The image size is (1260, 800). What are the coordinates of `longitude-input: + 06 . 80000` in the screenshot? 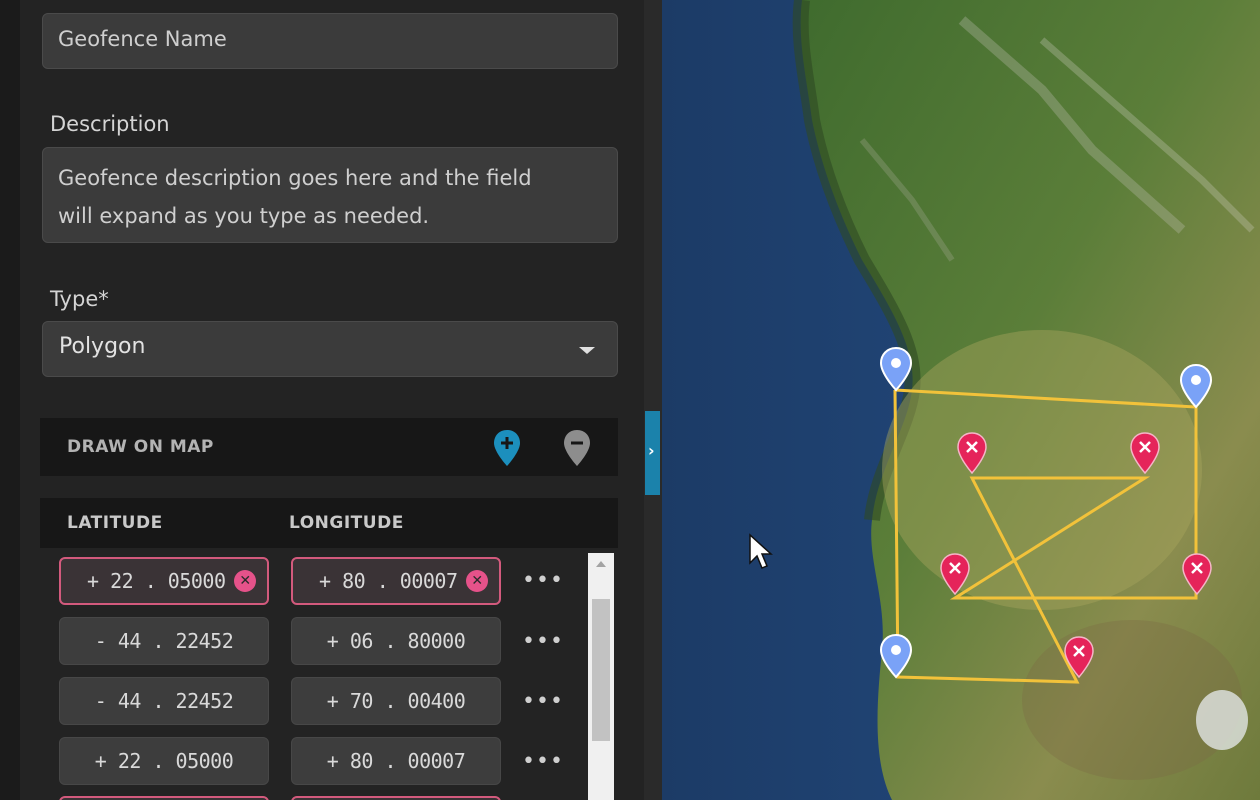 It's located at (396, 641).